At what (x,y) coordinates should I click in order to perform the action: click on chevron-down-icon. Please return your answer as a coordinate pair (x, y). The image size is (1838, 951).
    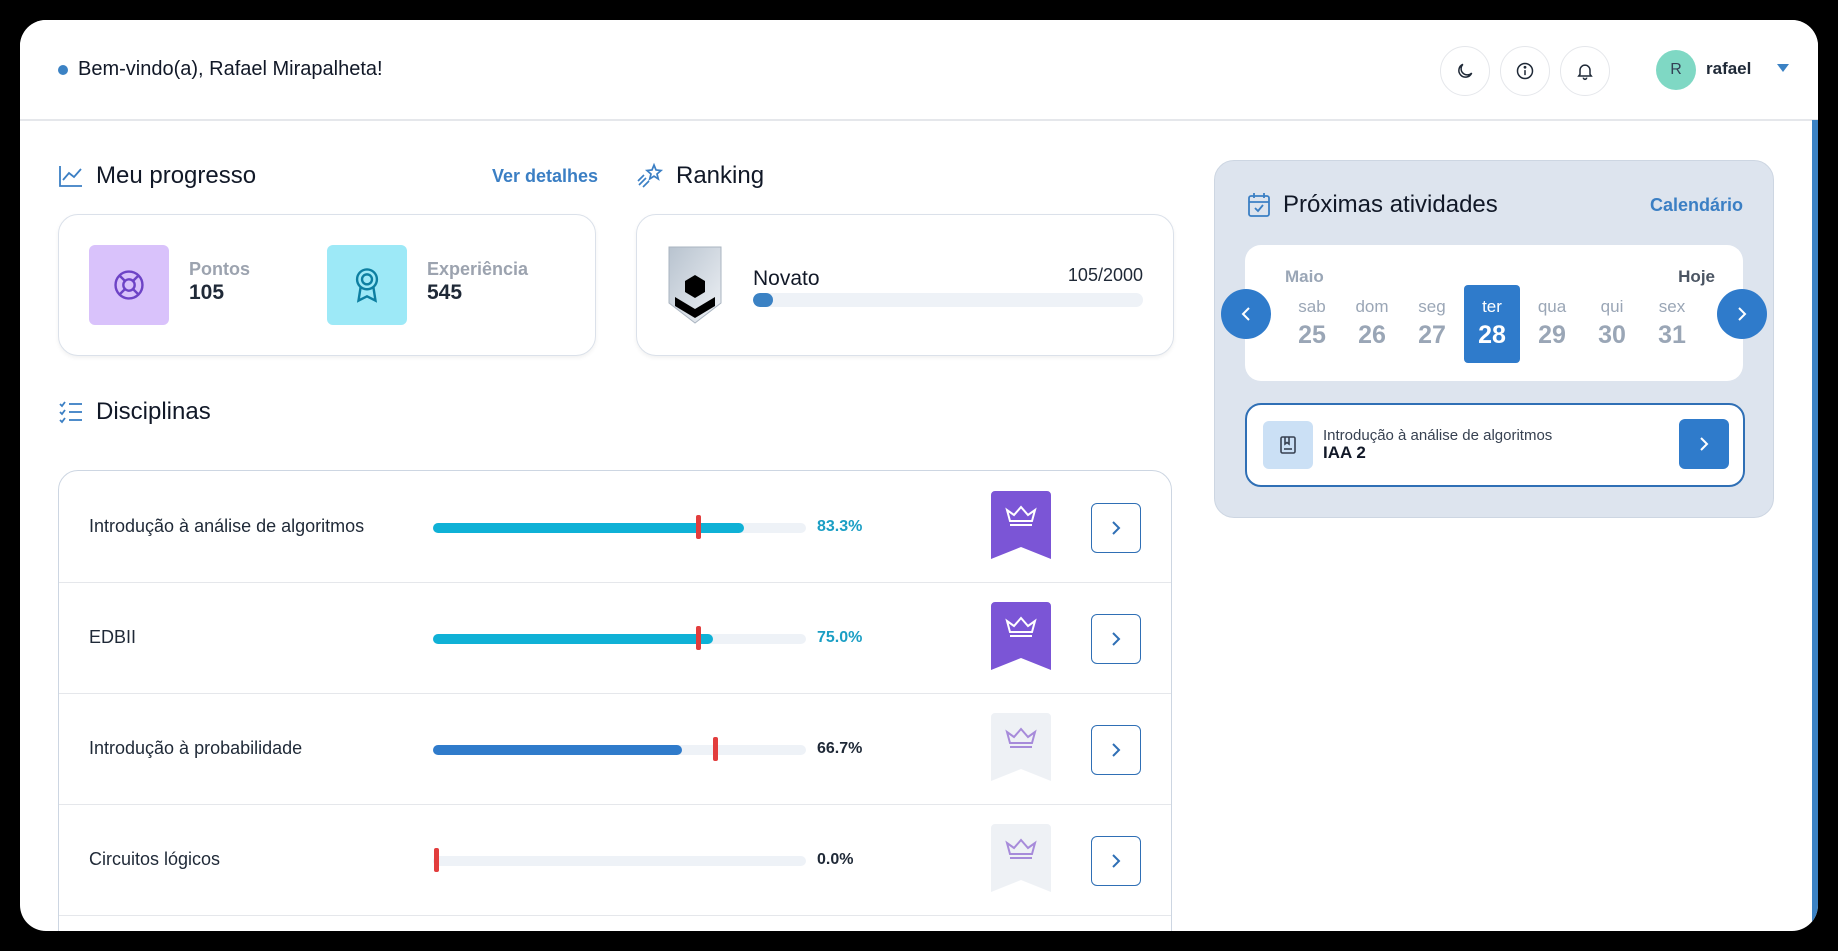
    Looking at the image, I should click on (1783, 68).